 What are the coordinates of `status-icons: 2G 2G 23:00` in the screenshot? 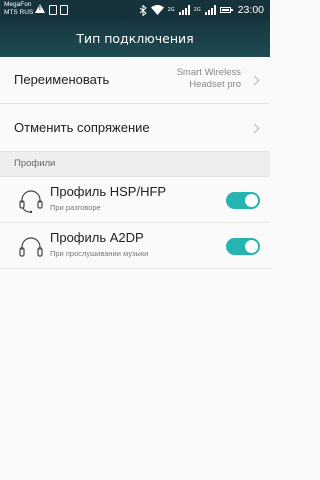 It's located at (201, 10).